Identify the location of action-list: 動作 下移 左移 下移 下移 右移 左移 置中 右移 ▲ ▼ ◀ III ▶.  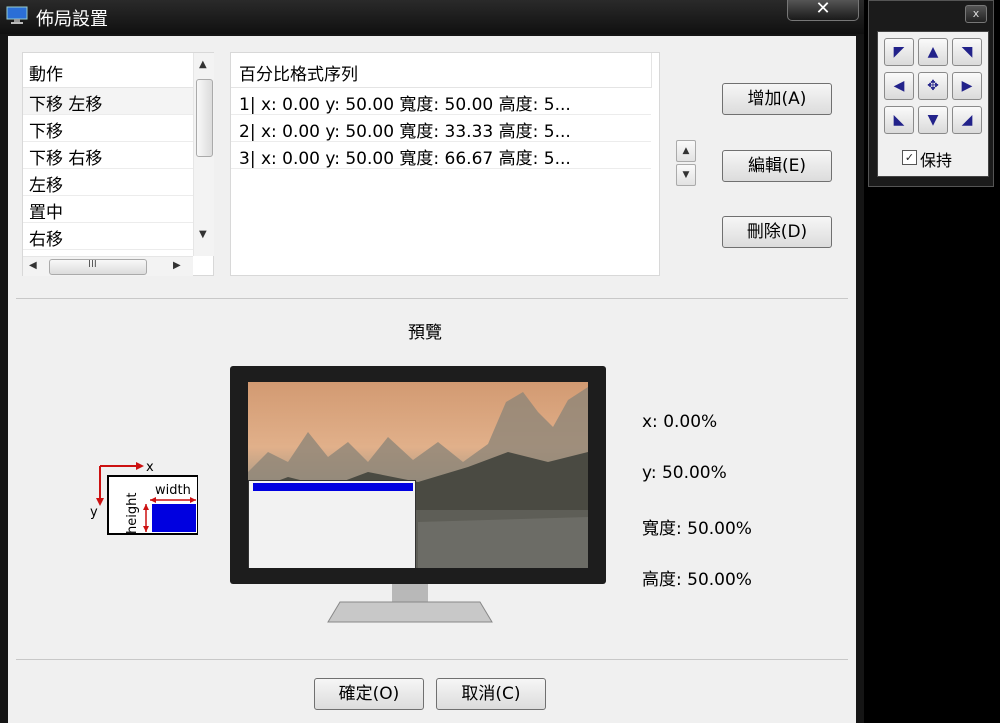
(118, 164).